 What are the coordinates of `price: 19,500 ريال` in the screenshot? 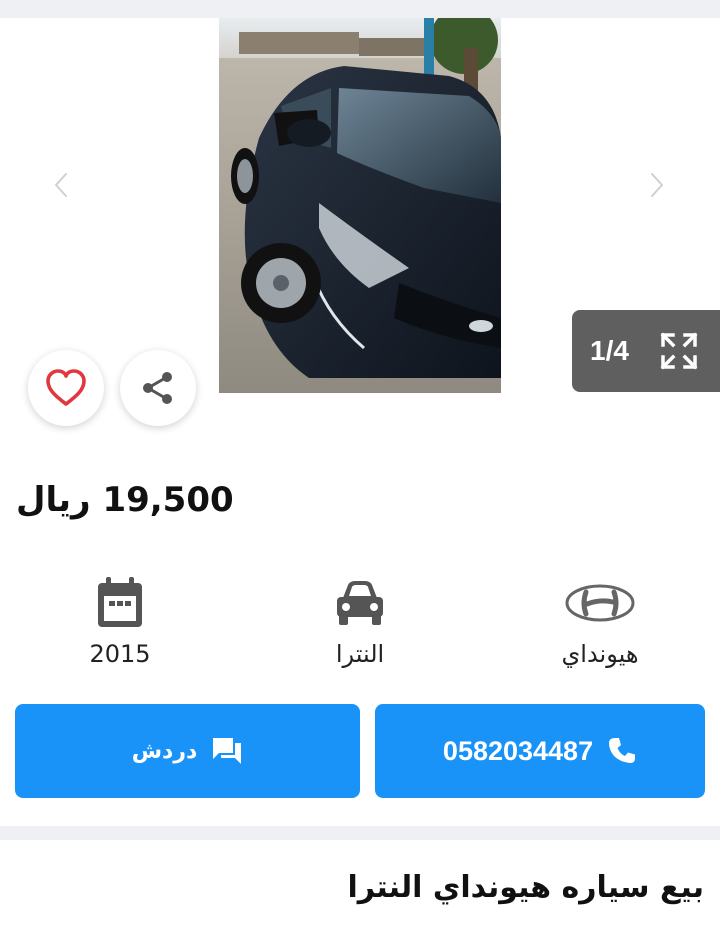 It's located at (125, 500).